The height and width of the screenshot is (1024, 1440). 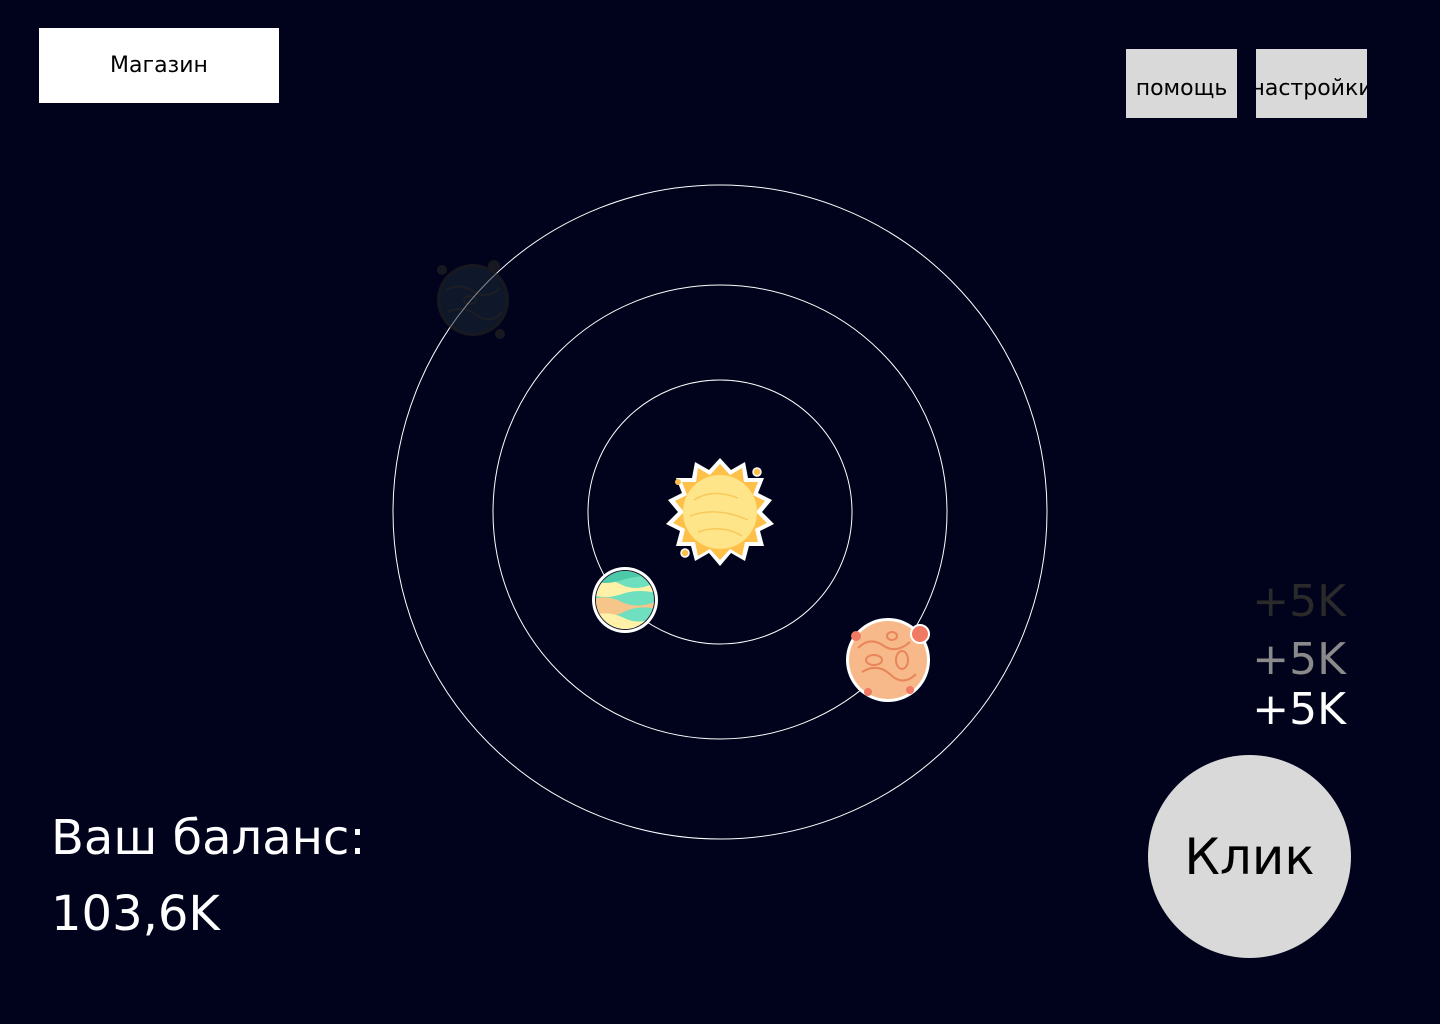 I want to click on orange-planet-icon, so click(x=888, y=660).